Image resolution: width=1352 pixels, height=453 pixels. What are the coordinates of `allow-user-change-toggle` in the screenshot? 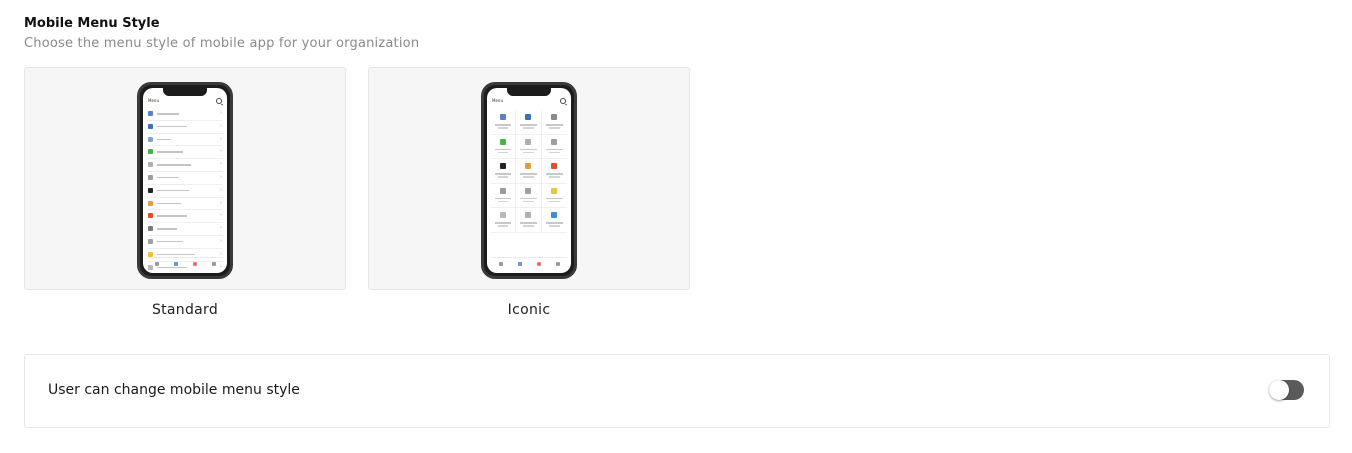 It's located at (1286, 390).